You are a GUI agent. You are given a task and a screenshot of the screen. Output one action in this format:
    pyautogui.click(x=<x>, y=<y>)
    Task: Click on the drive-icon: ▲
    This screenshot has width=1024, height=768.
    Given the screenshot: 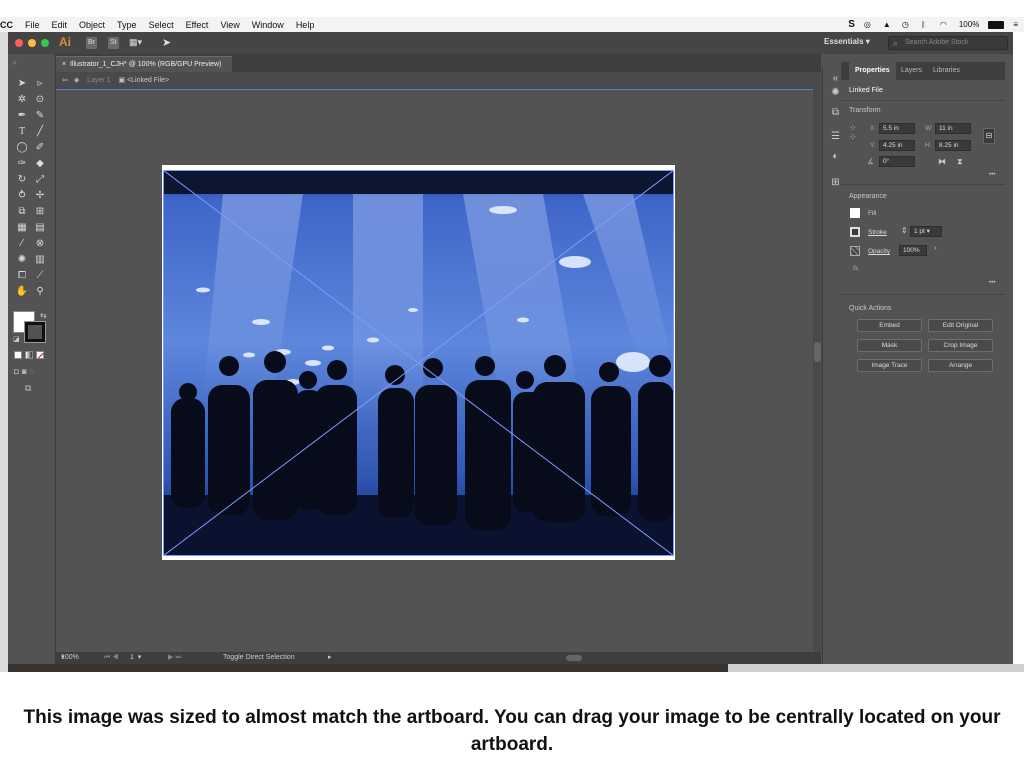 What is the action you would take?
    pyautogui.click(x=888, y=24)
    